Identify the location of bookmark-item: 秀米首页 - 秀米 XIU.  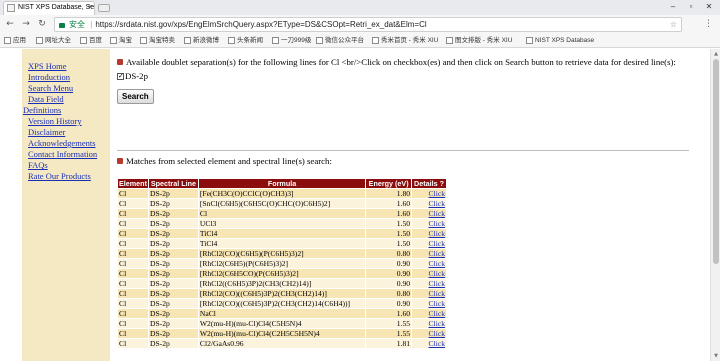
(405, 40).